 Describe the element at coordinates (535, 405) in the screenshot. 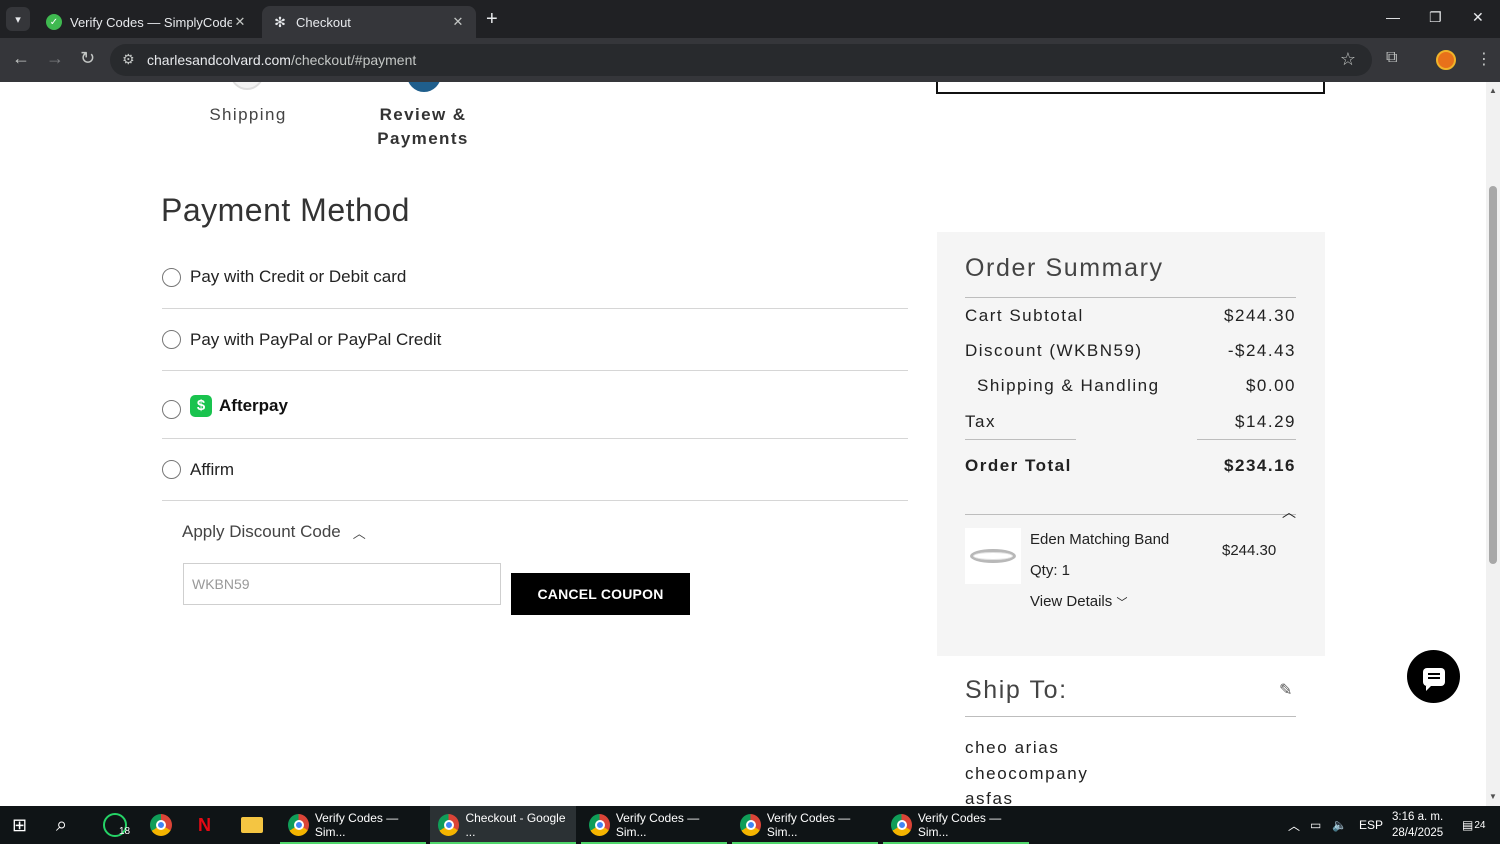

I see `payment-option-afterpay: $ Afterpay` at that location.